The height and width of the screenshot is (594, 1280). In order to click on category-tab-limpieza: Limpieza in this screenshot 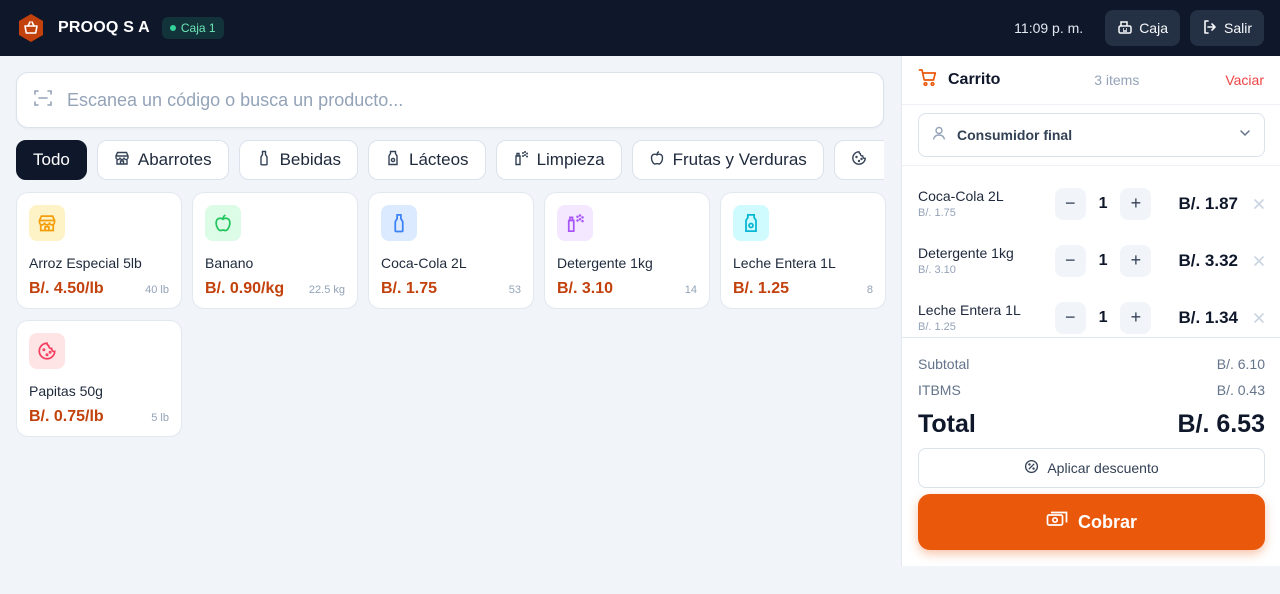, I will do `click(558, 160)`.